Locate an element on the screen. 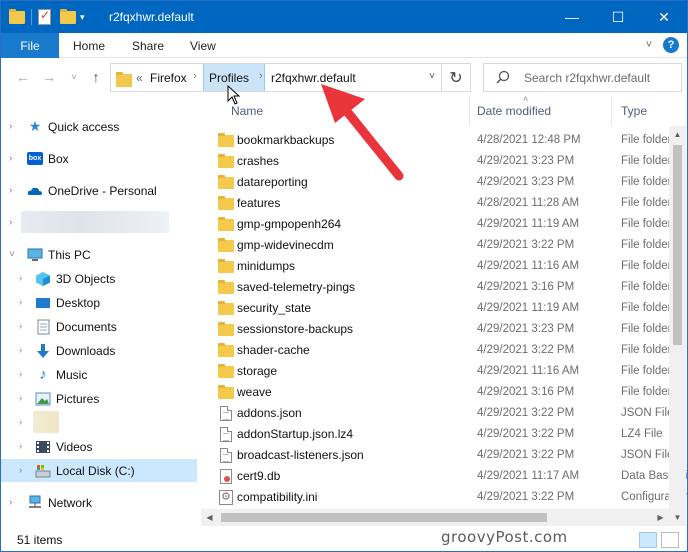 The image size is (688, 552). tab-file: File is located at coordinates (30, 45).